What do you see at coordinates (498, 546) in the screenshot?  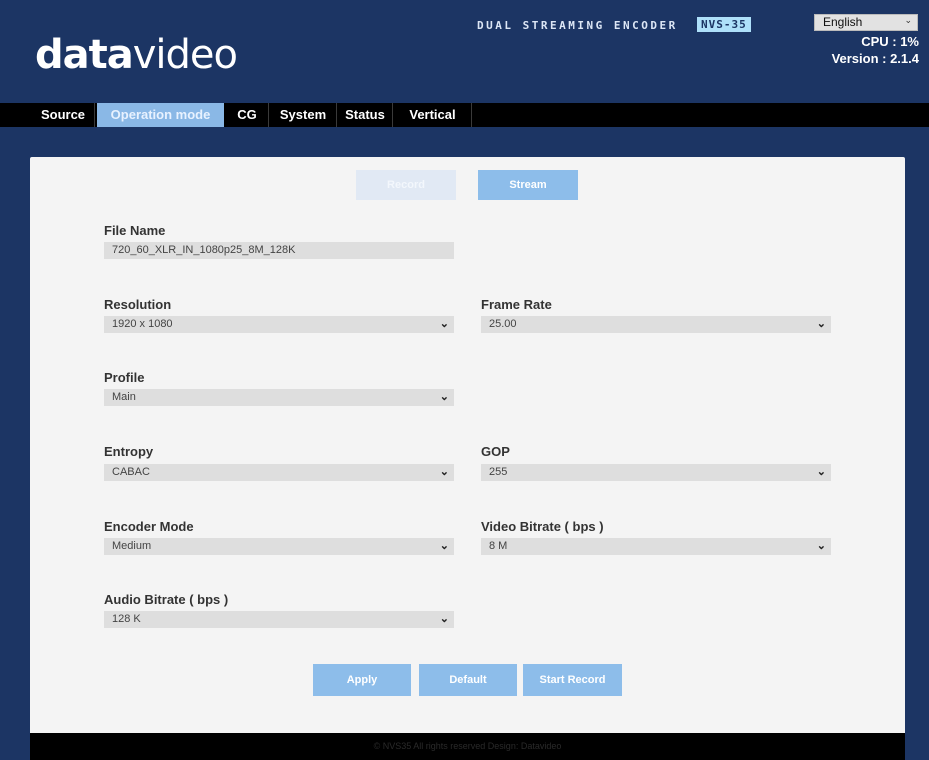 I see `video-bitrate-value: 8 M` at bounding box center [498, 546].